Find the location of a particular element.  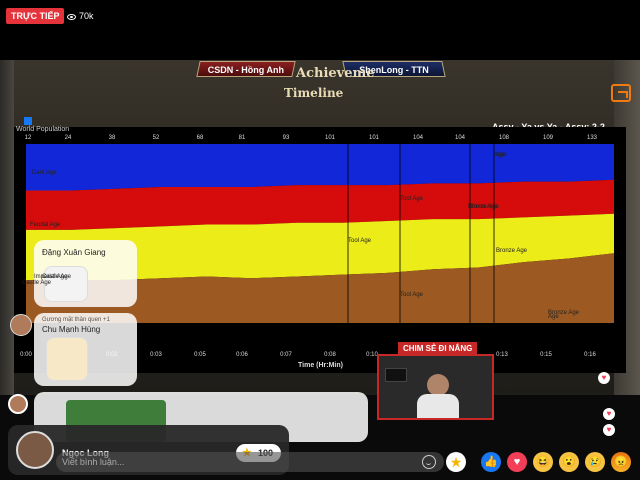

left-team-name: CSDN - Hồng Anh is located at coordinates (245, 70).